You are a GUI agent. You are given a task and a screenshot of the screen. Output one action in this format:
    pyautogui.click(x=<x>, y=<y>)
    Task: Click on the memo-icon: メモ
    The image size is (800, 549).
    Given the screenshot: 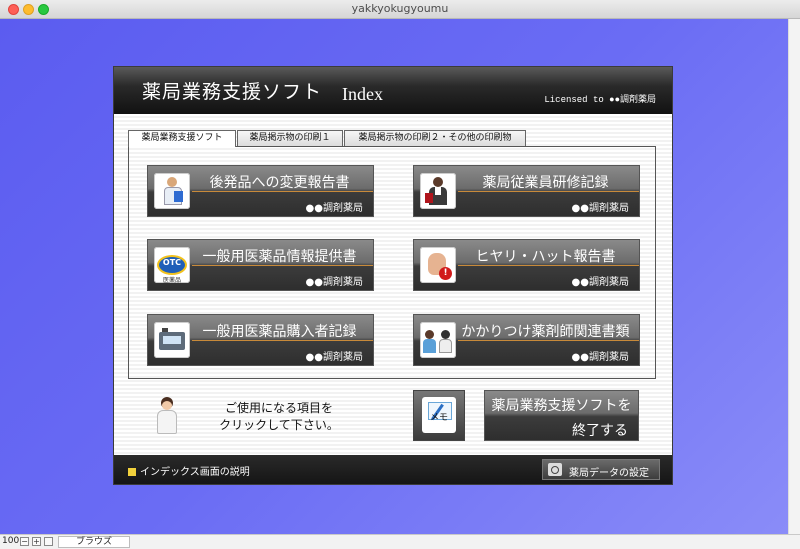 What is the action you would take?
    pyautogui.click(x=439, y=415)
    